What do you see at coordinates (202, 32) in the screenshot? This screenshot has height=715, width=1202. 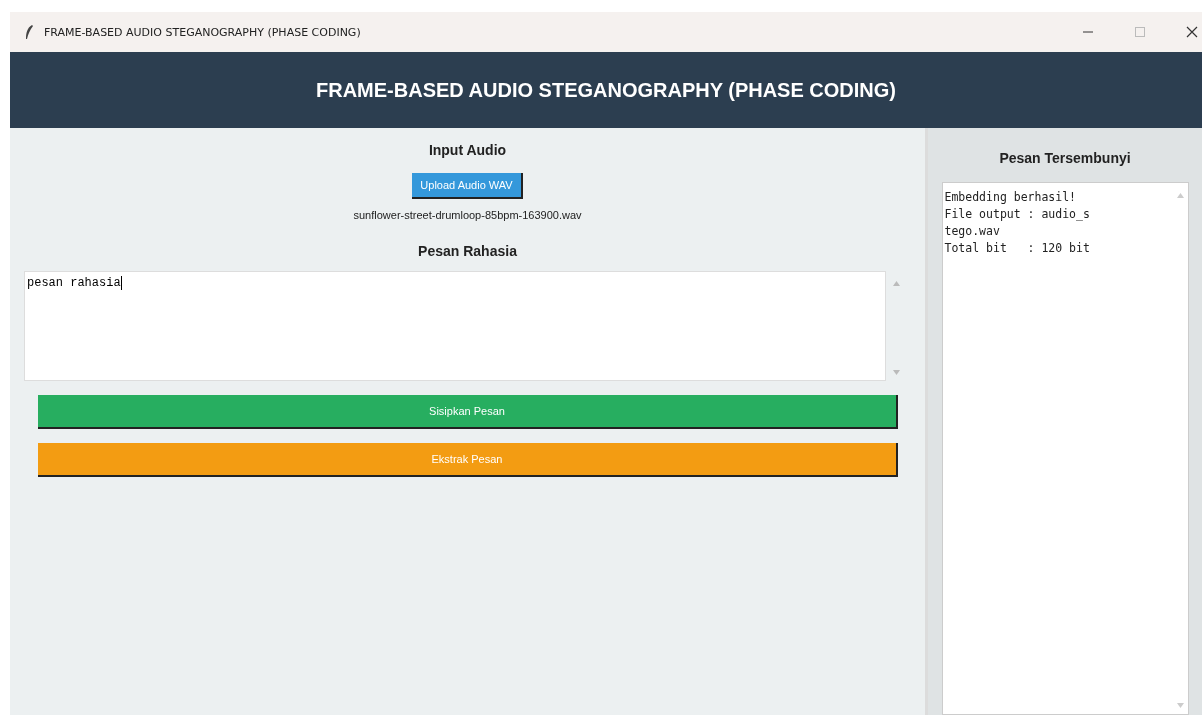 I see `window-title: FRAME-BASED AUDIO STEGANOGRAPHY (PHASE CODING)` at bounding box center [202, 32].